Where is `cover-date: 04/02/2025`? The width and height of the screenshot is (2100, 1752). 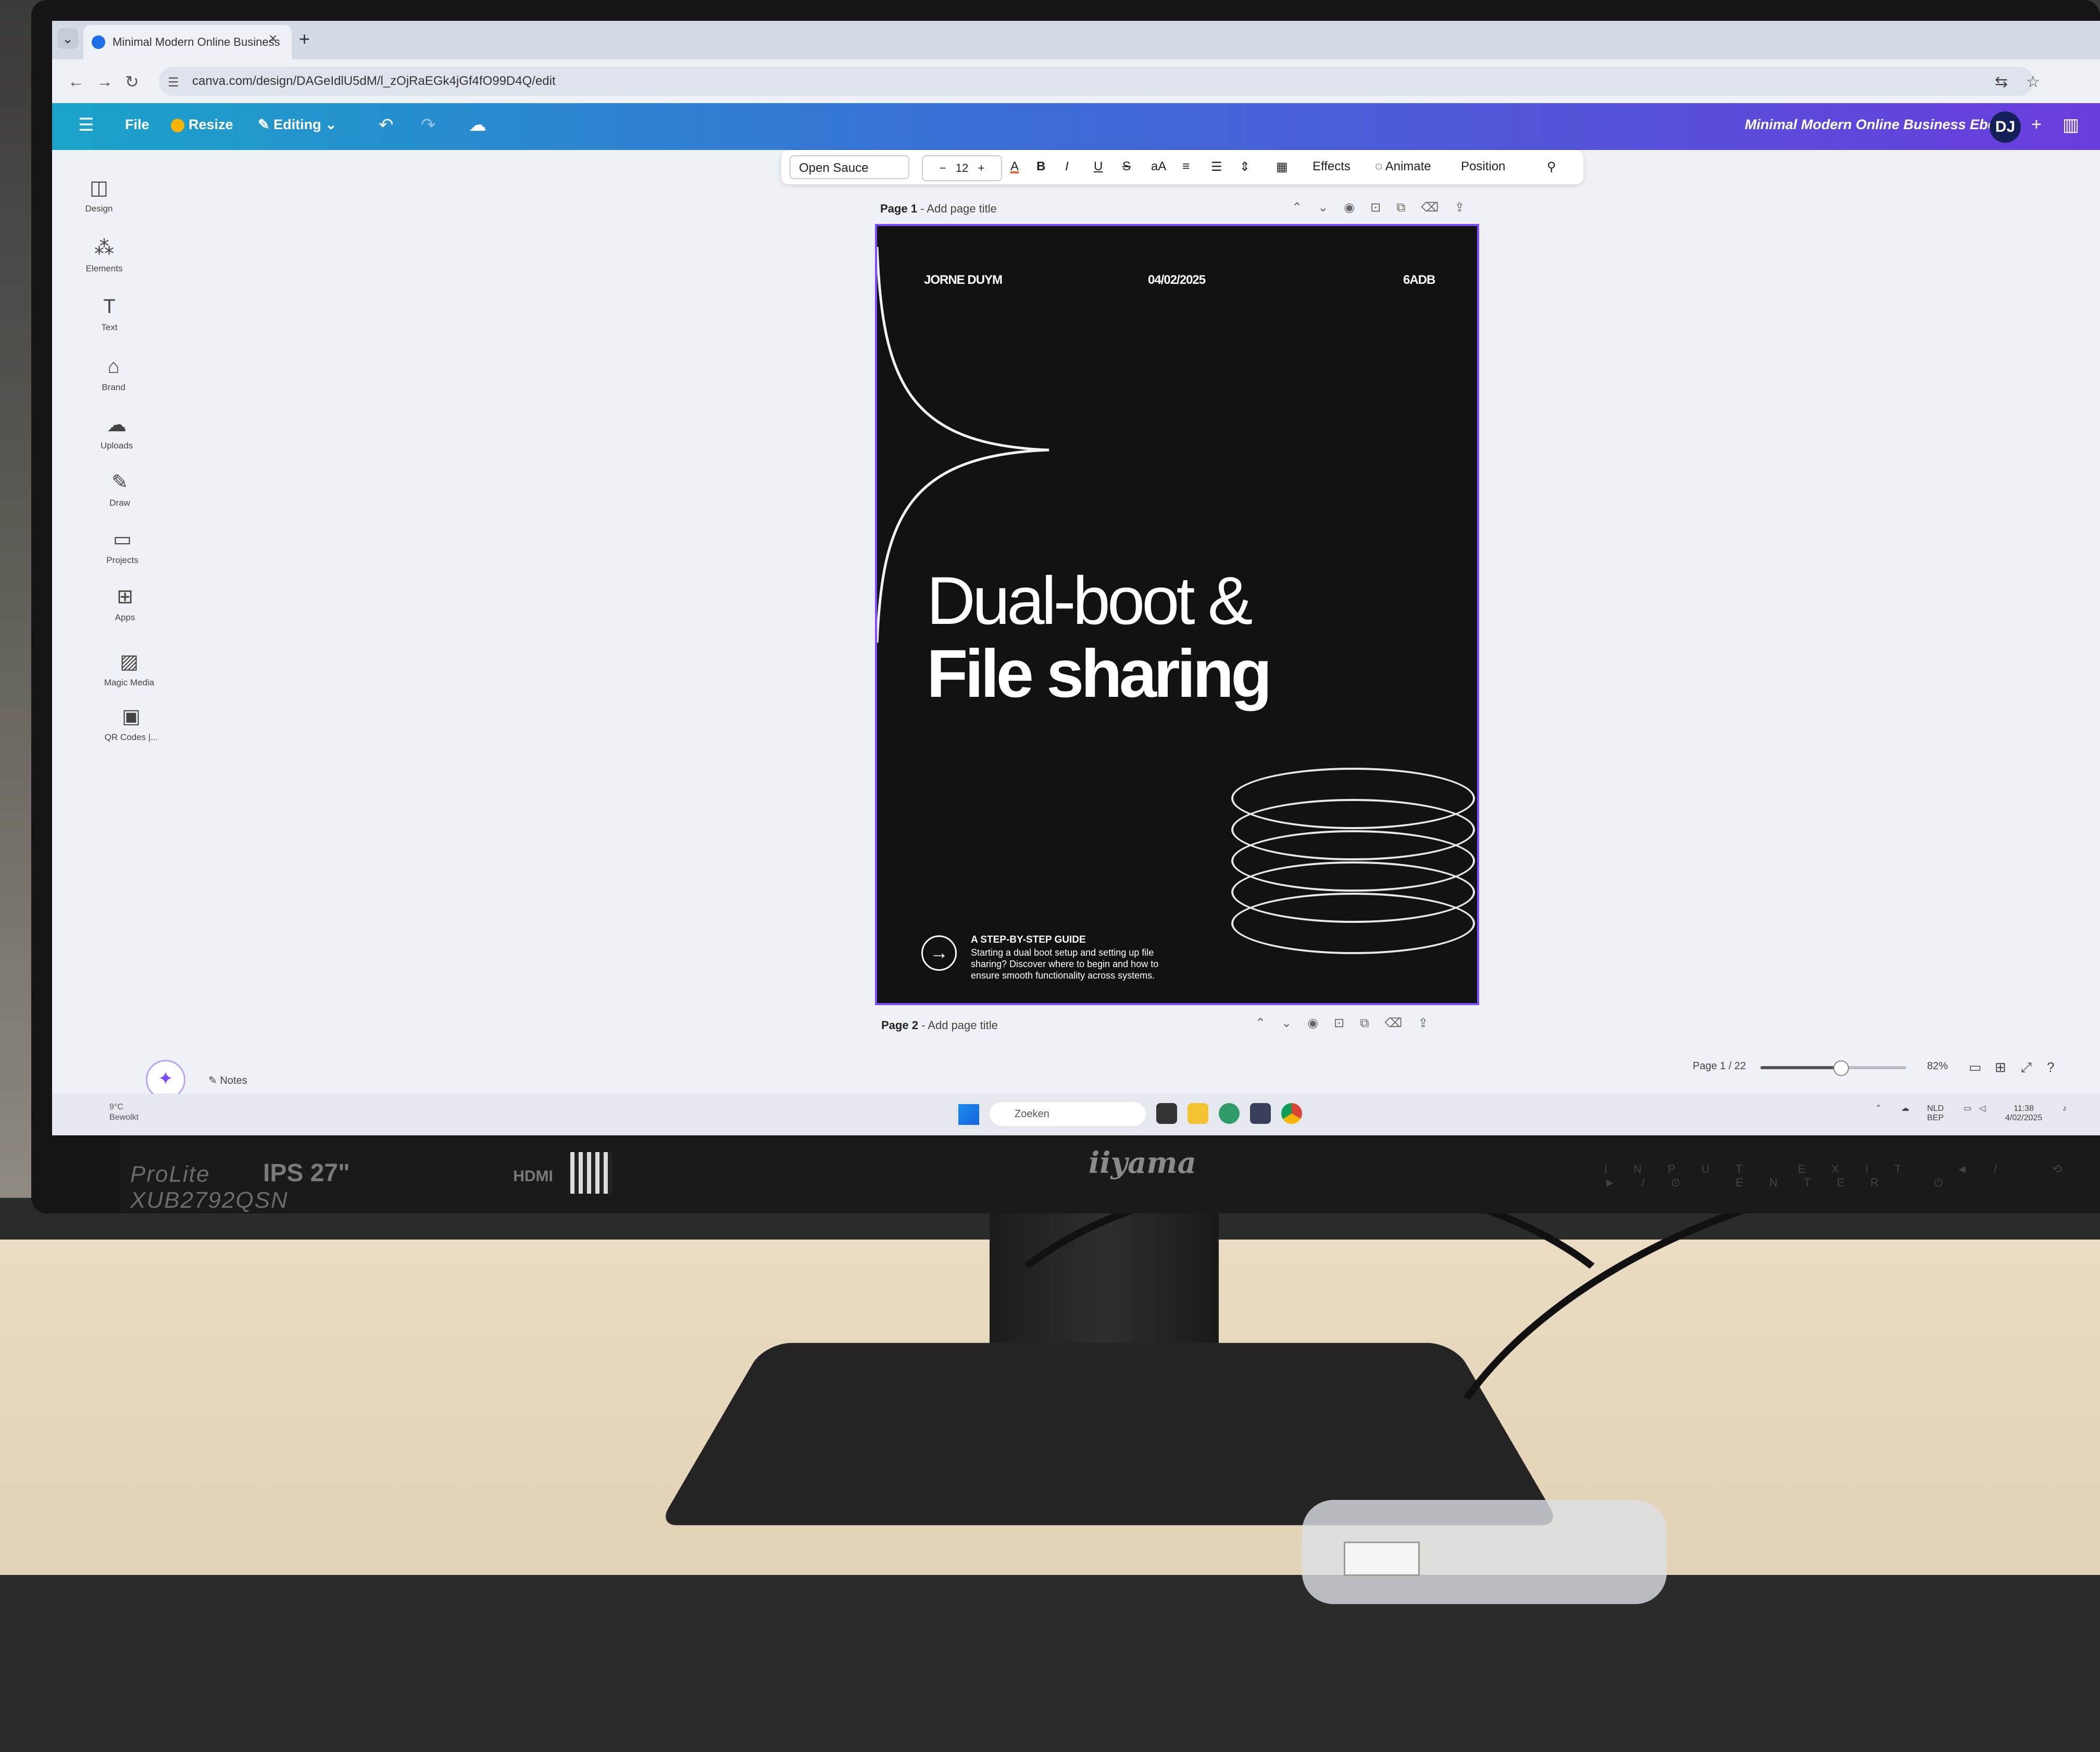 cover-date: 04/02/2025 is located at coordinates (1177, 280).